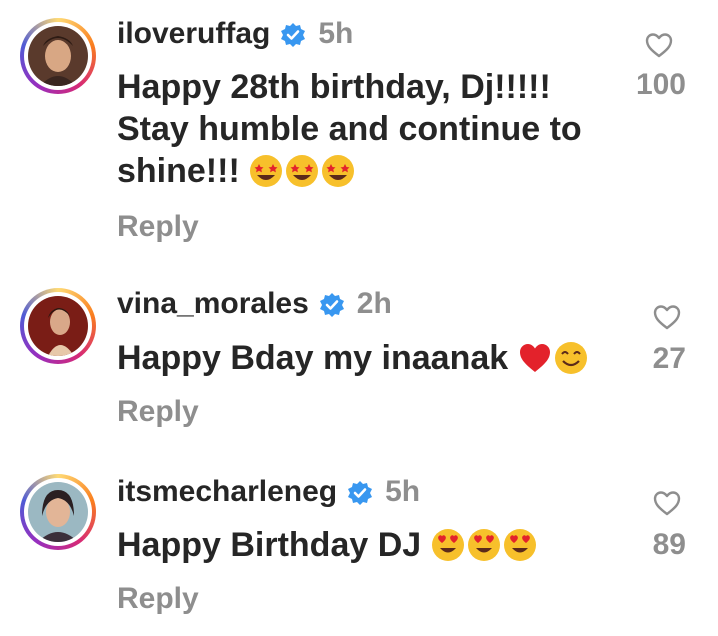 The height and width of the screenshot is (636, 718). What do you see at coordinates (669, 544) in the screenshot?
I see `like-count: 89` at bounding box center [669, 544].